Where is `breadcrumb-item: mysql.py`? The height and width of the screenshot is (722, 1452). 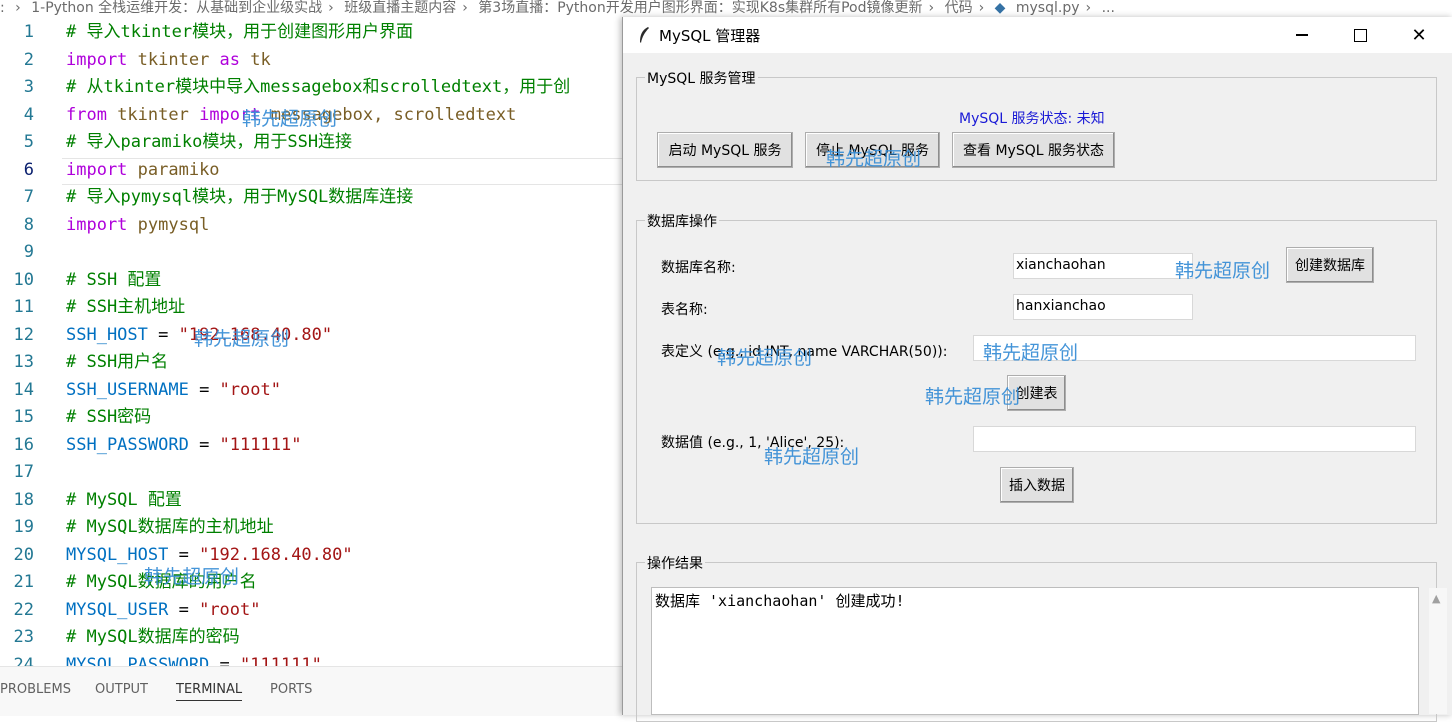 breadcrumb-item: mysql.py is located at coordinates (1048, 8).